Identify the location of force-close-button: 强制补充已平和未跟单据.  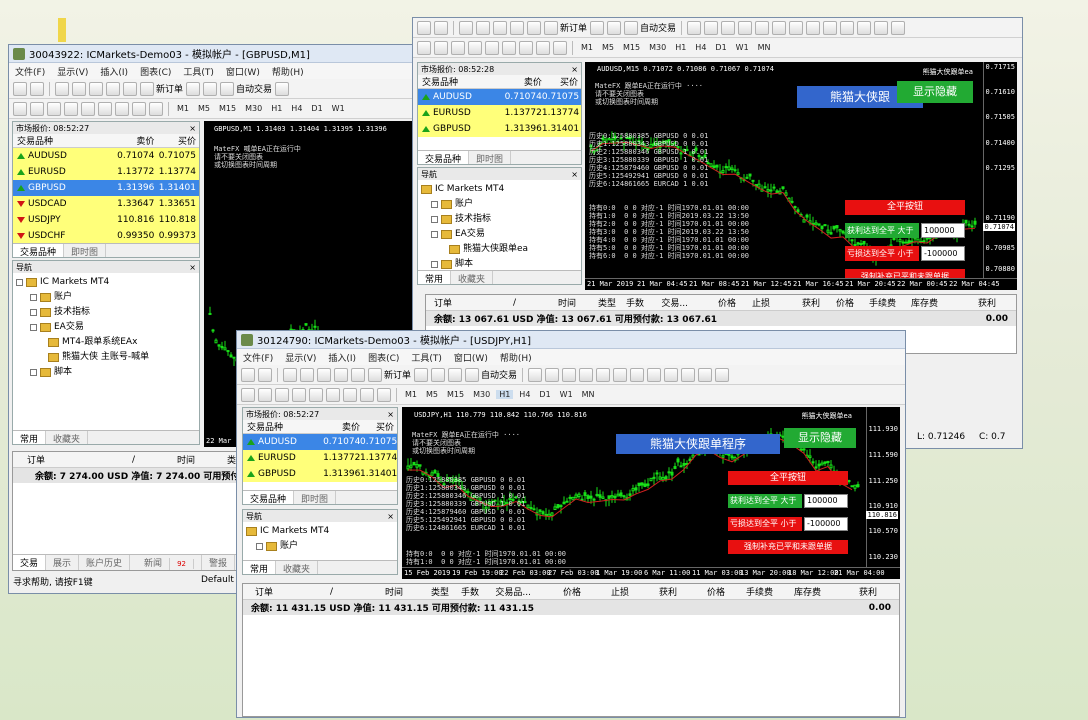
(788, 547).